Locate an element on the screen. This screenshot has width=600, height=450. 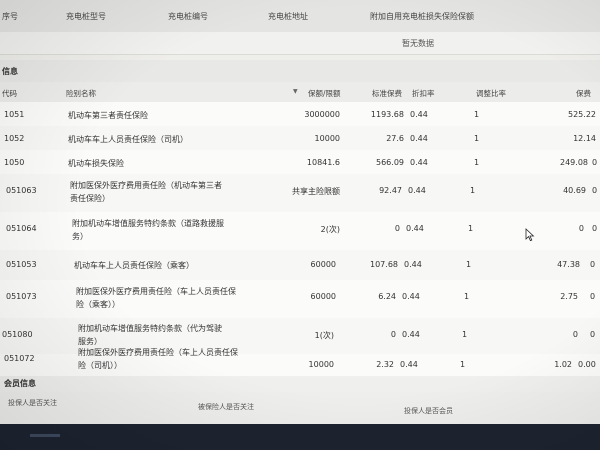
sort-chevron-icon: ▼ is located at coordinates (295, 91).